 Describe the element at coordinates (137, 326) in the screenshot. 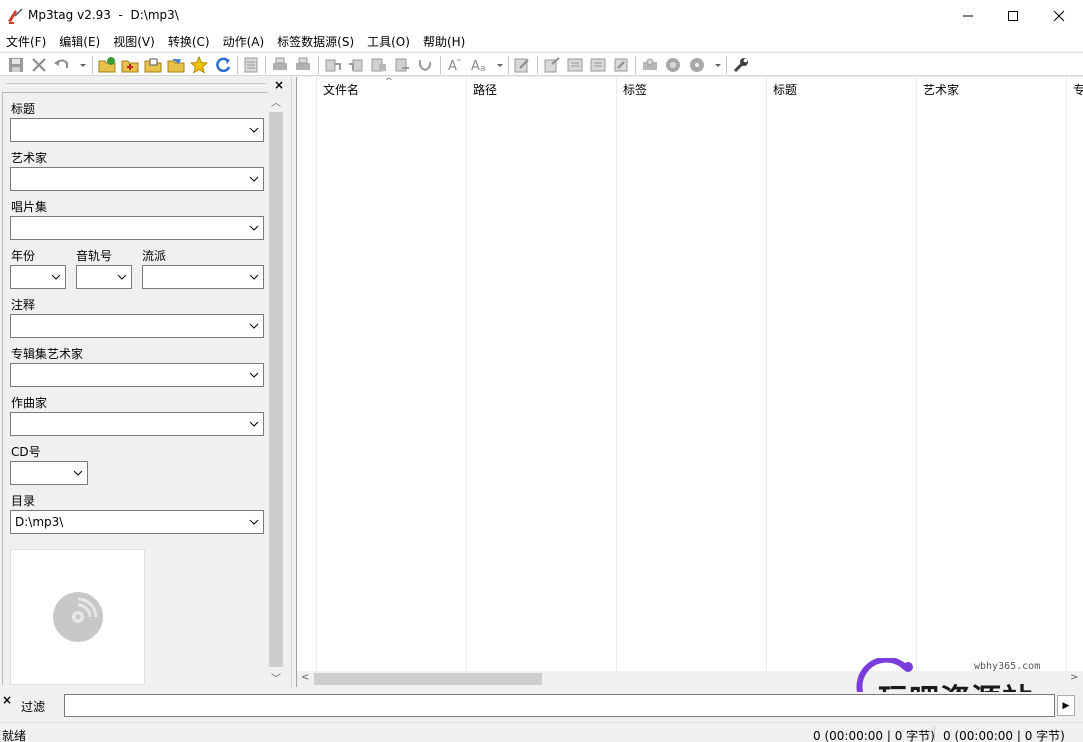

I see `comment-combo` at that location.